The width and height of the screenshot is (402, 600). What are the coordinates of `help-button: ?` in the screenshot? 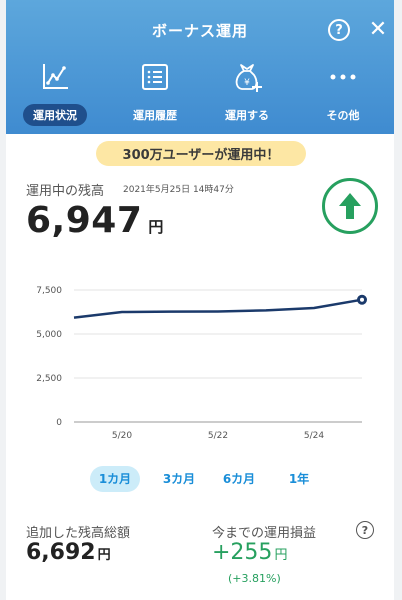 It's located at (339, 30).